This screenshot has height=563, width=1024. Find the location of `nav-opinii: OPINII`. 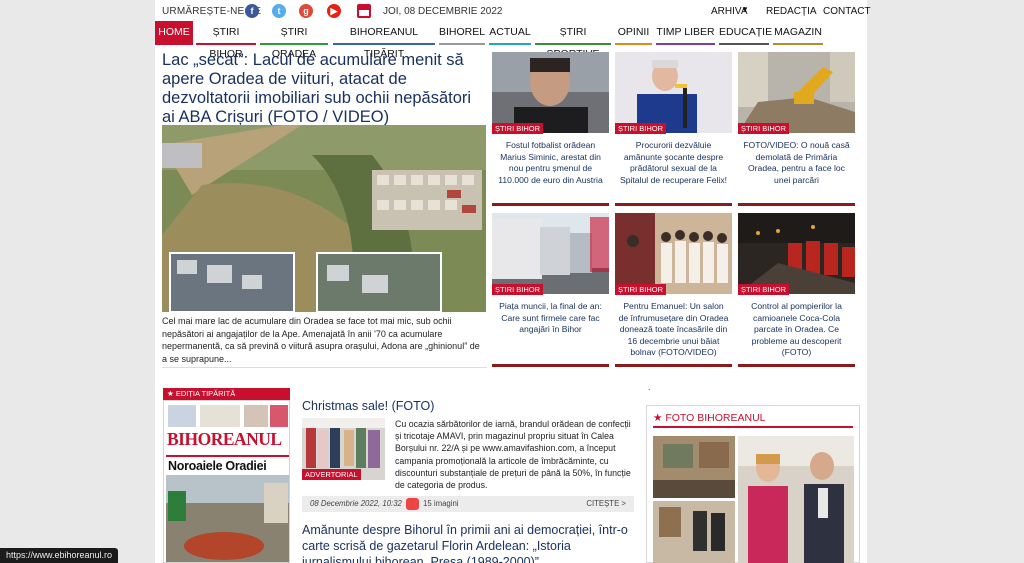

nav-opinii: OPINII is located at coordinates (633, 33).